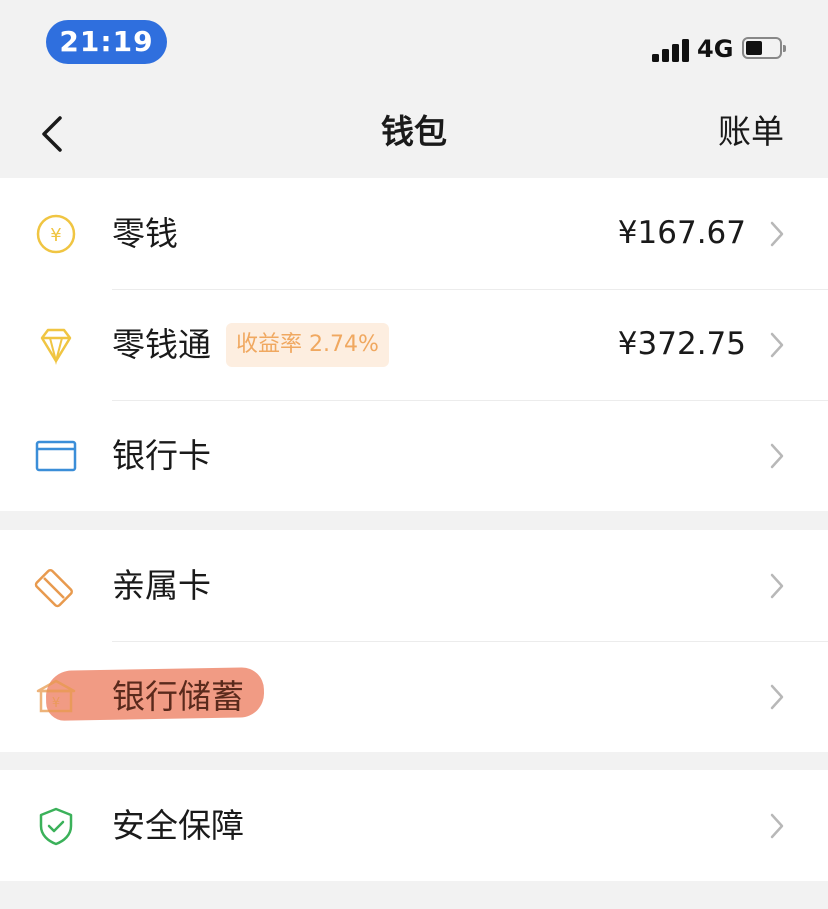  Describe the element at coordinates (56, 826) in the screenshot. I see `shield-check-icon` at that location.